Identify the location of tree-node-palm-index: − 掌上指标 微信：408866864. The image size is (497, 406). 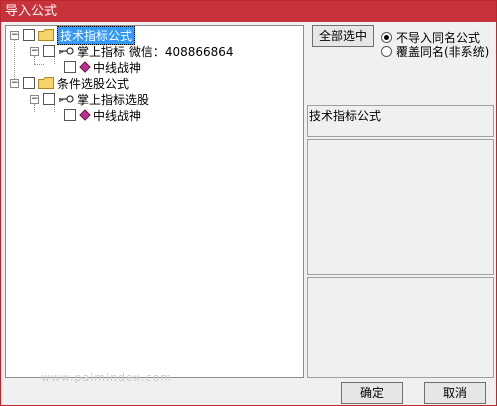
(132, 51).